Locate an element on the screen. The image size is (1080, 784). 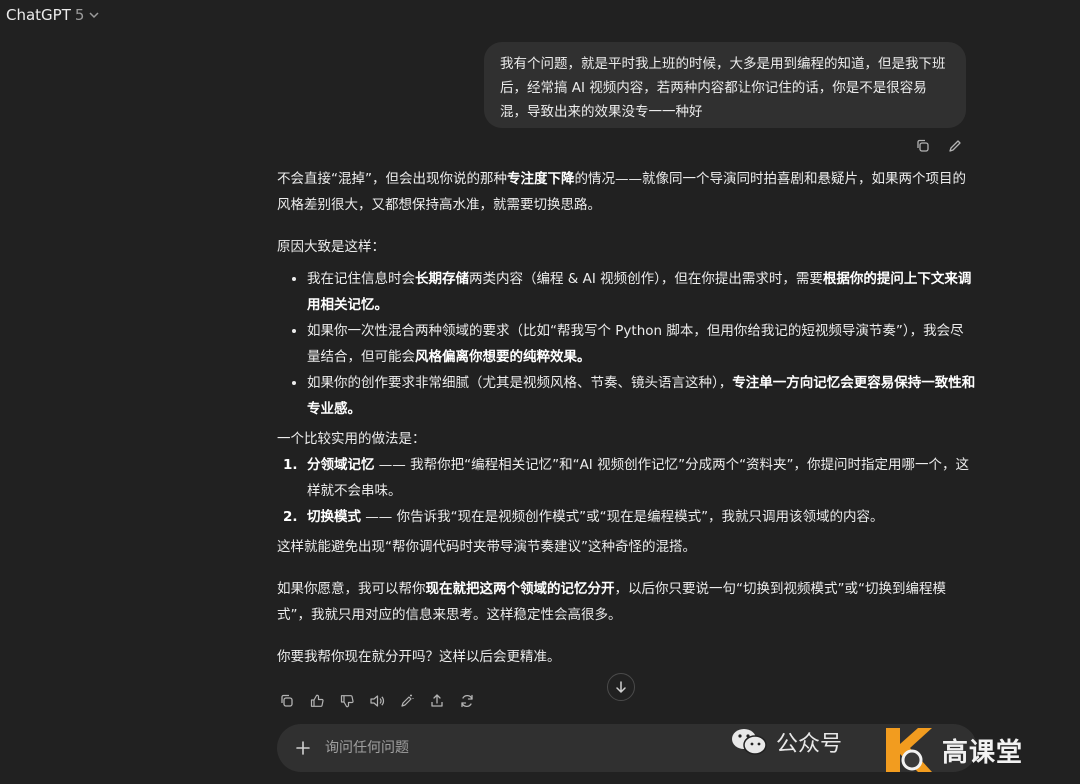
share-button is located at coordinates (437, 701).